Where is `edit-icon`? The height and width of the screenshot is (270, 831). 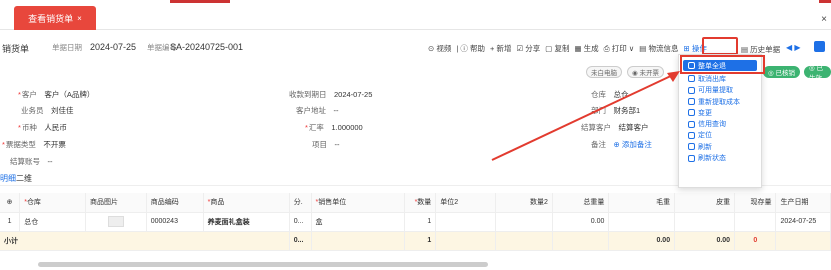 edit-icon is located at coordinates (691, 113).